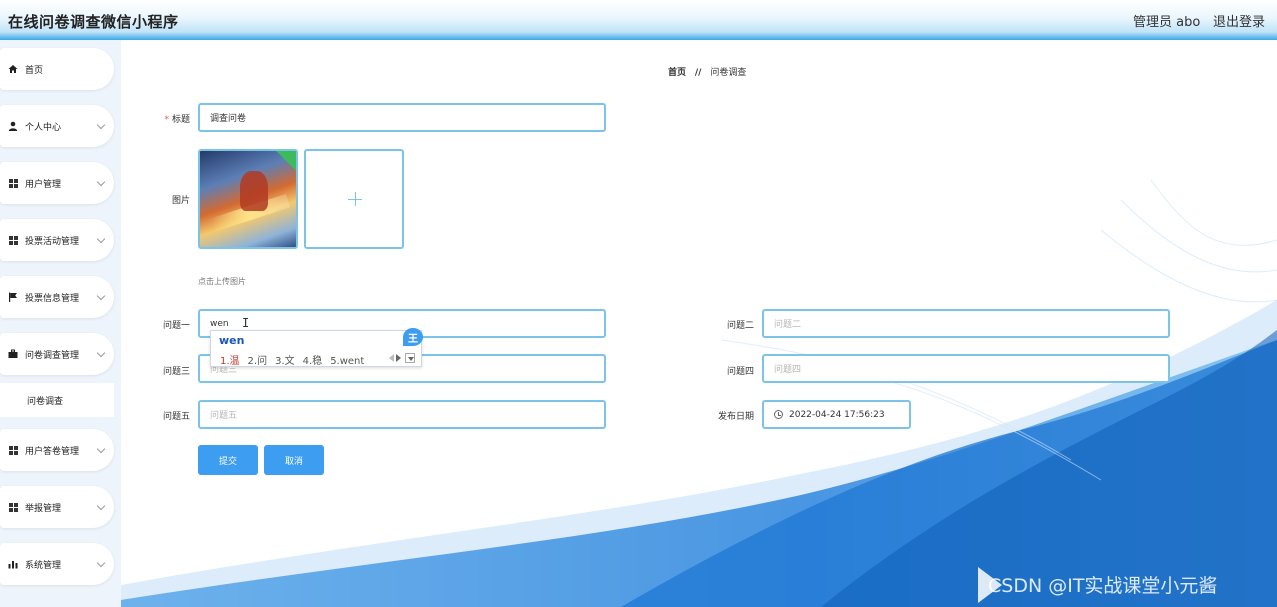 The image size is (1277, 607). Describe the element at coordinates (391, 358) in the screenshot. I see `ime-prev-icon` at that location.